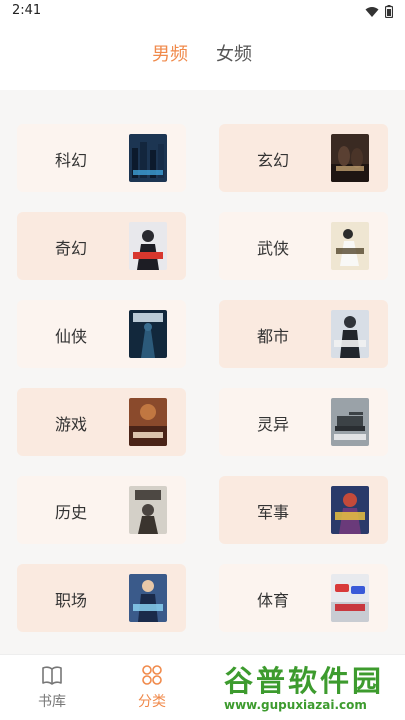 This screenshot has width=405, height=720. I want to click on category-card-qihuan: 奇幻, so click(101, 246).